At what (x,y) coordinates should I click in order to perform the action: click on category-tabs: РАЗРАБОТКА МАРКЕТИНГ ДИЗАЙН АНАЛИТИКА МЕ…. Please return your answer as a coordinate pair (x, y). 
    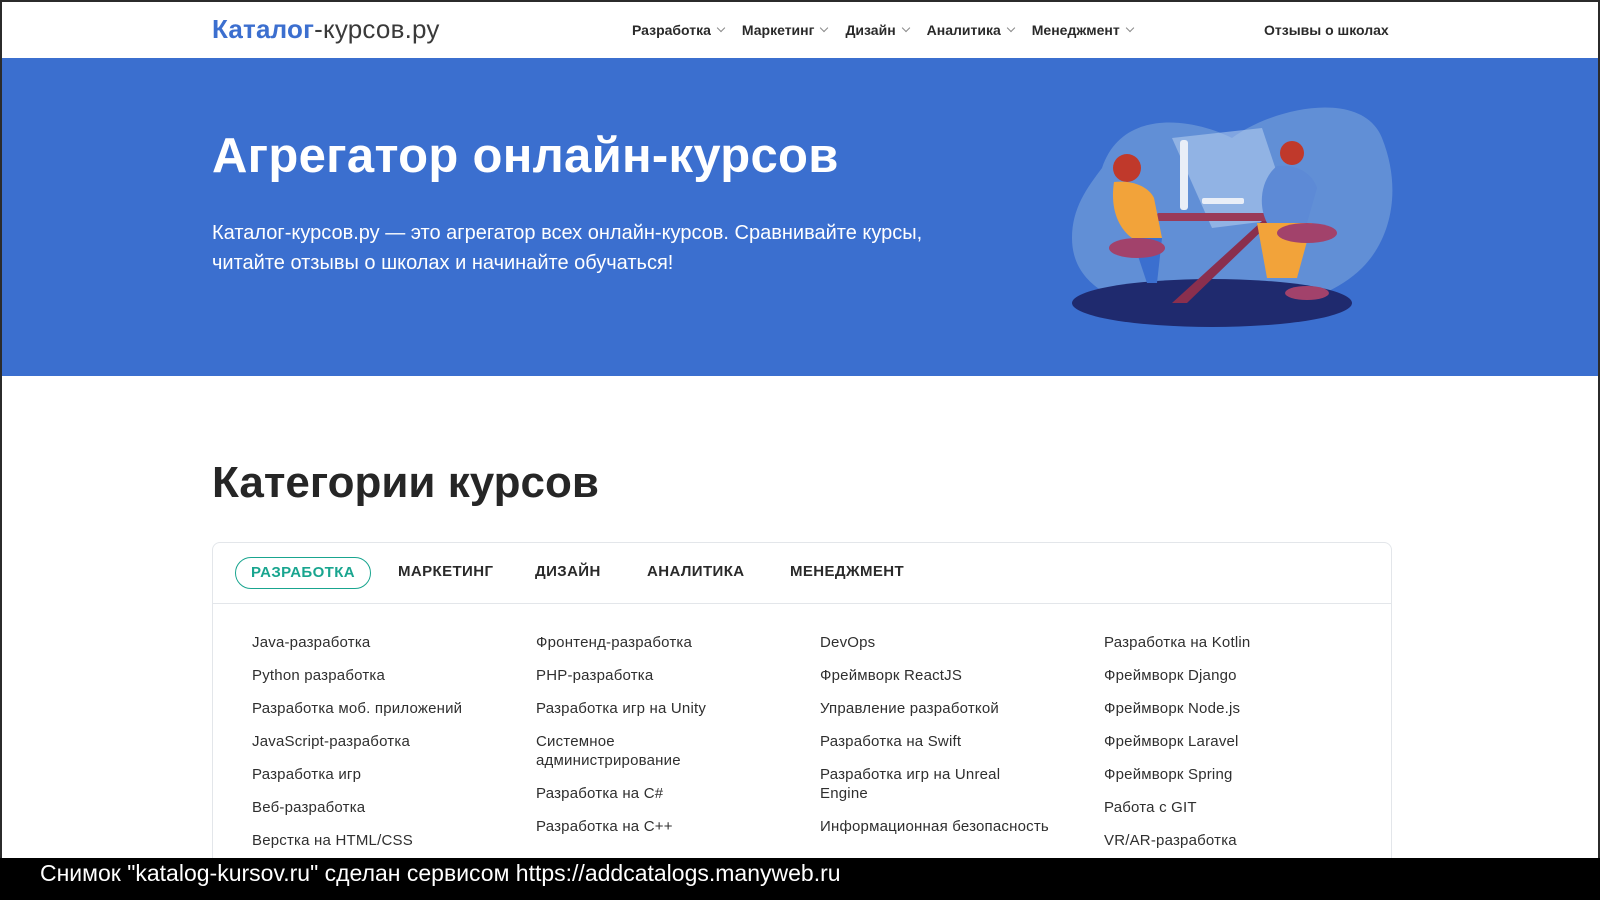
    Looking at the image, I should click on (802, 573).